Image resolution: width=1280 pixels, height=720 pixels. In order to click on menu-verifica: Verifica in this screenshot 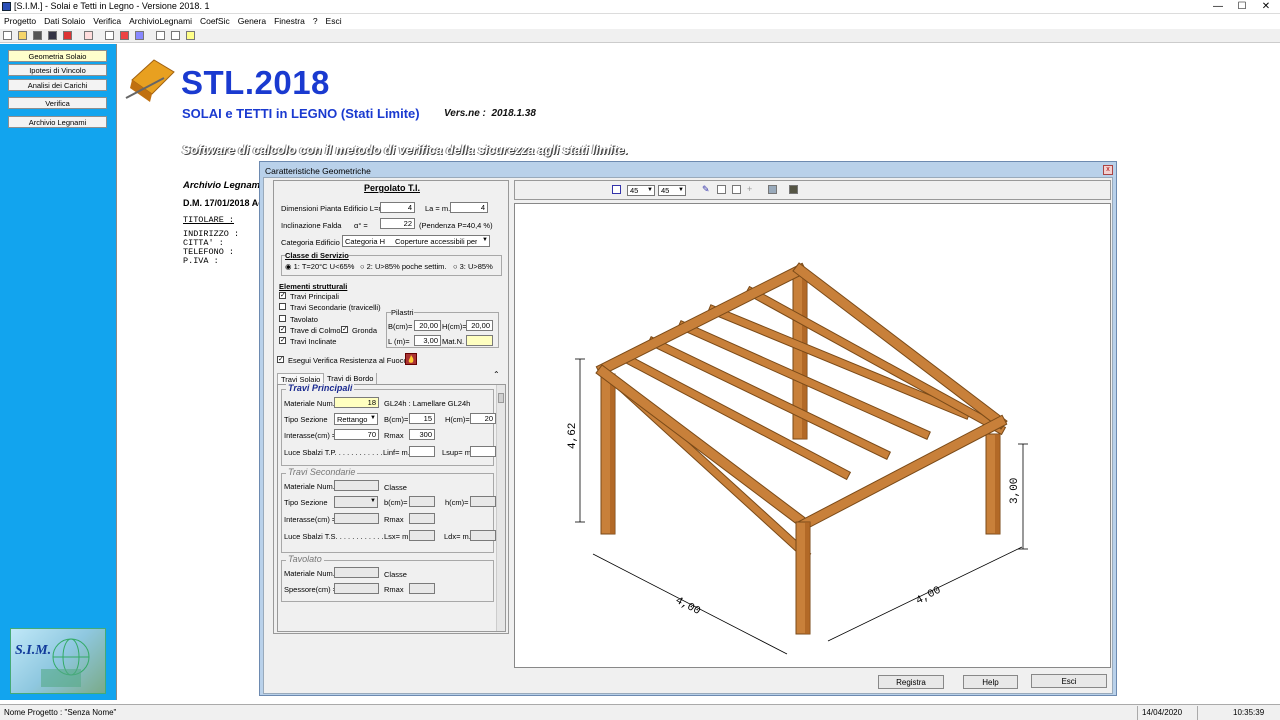, I will do `click(107, 21)`.